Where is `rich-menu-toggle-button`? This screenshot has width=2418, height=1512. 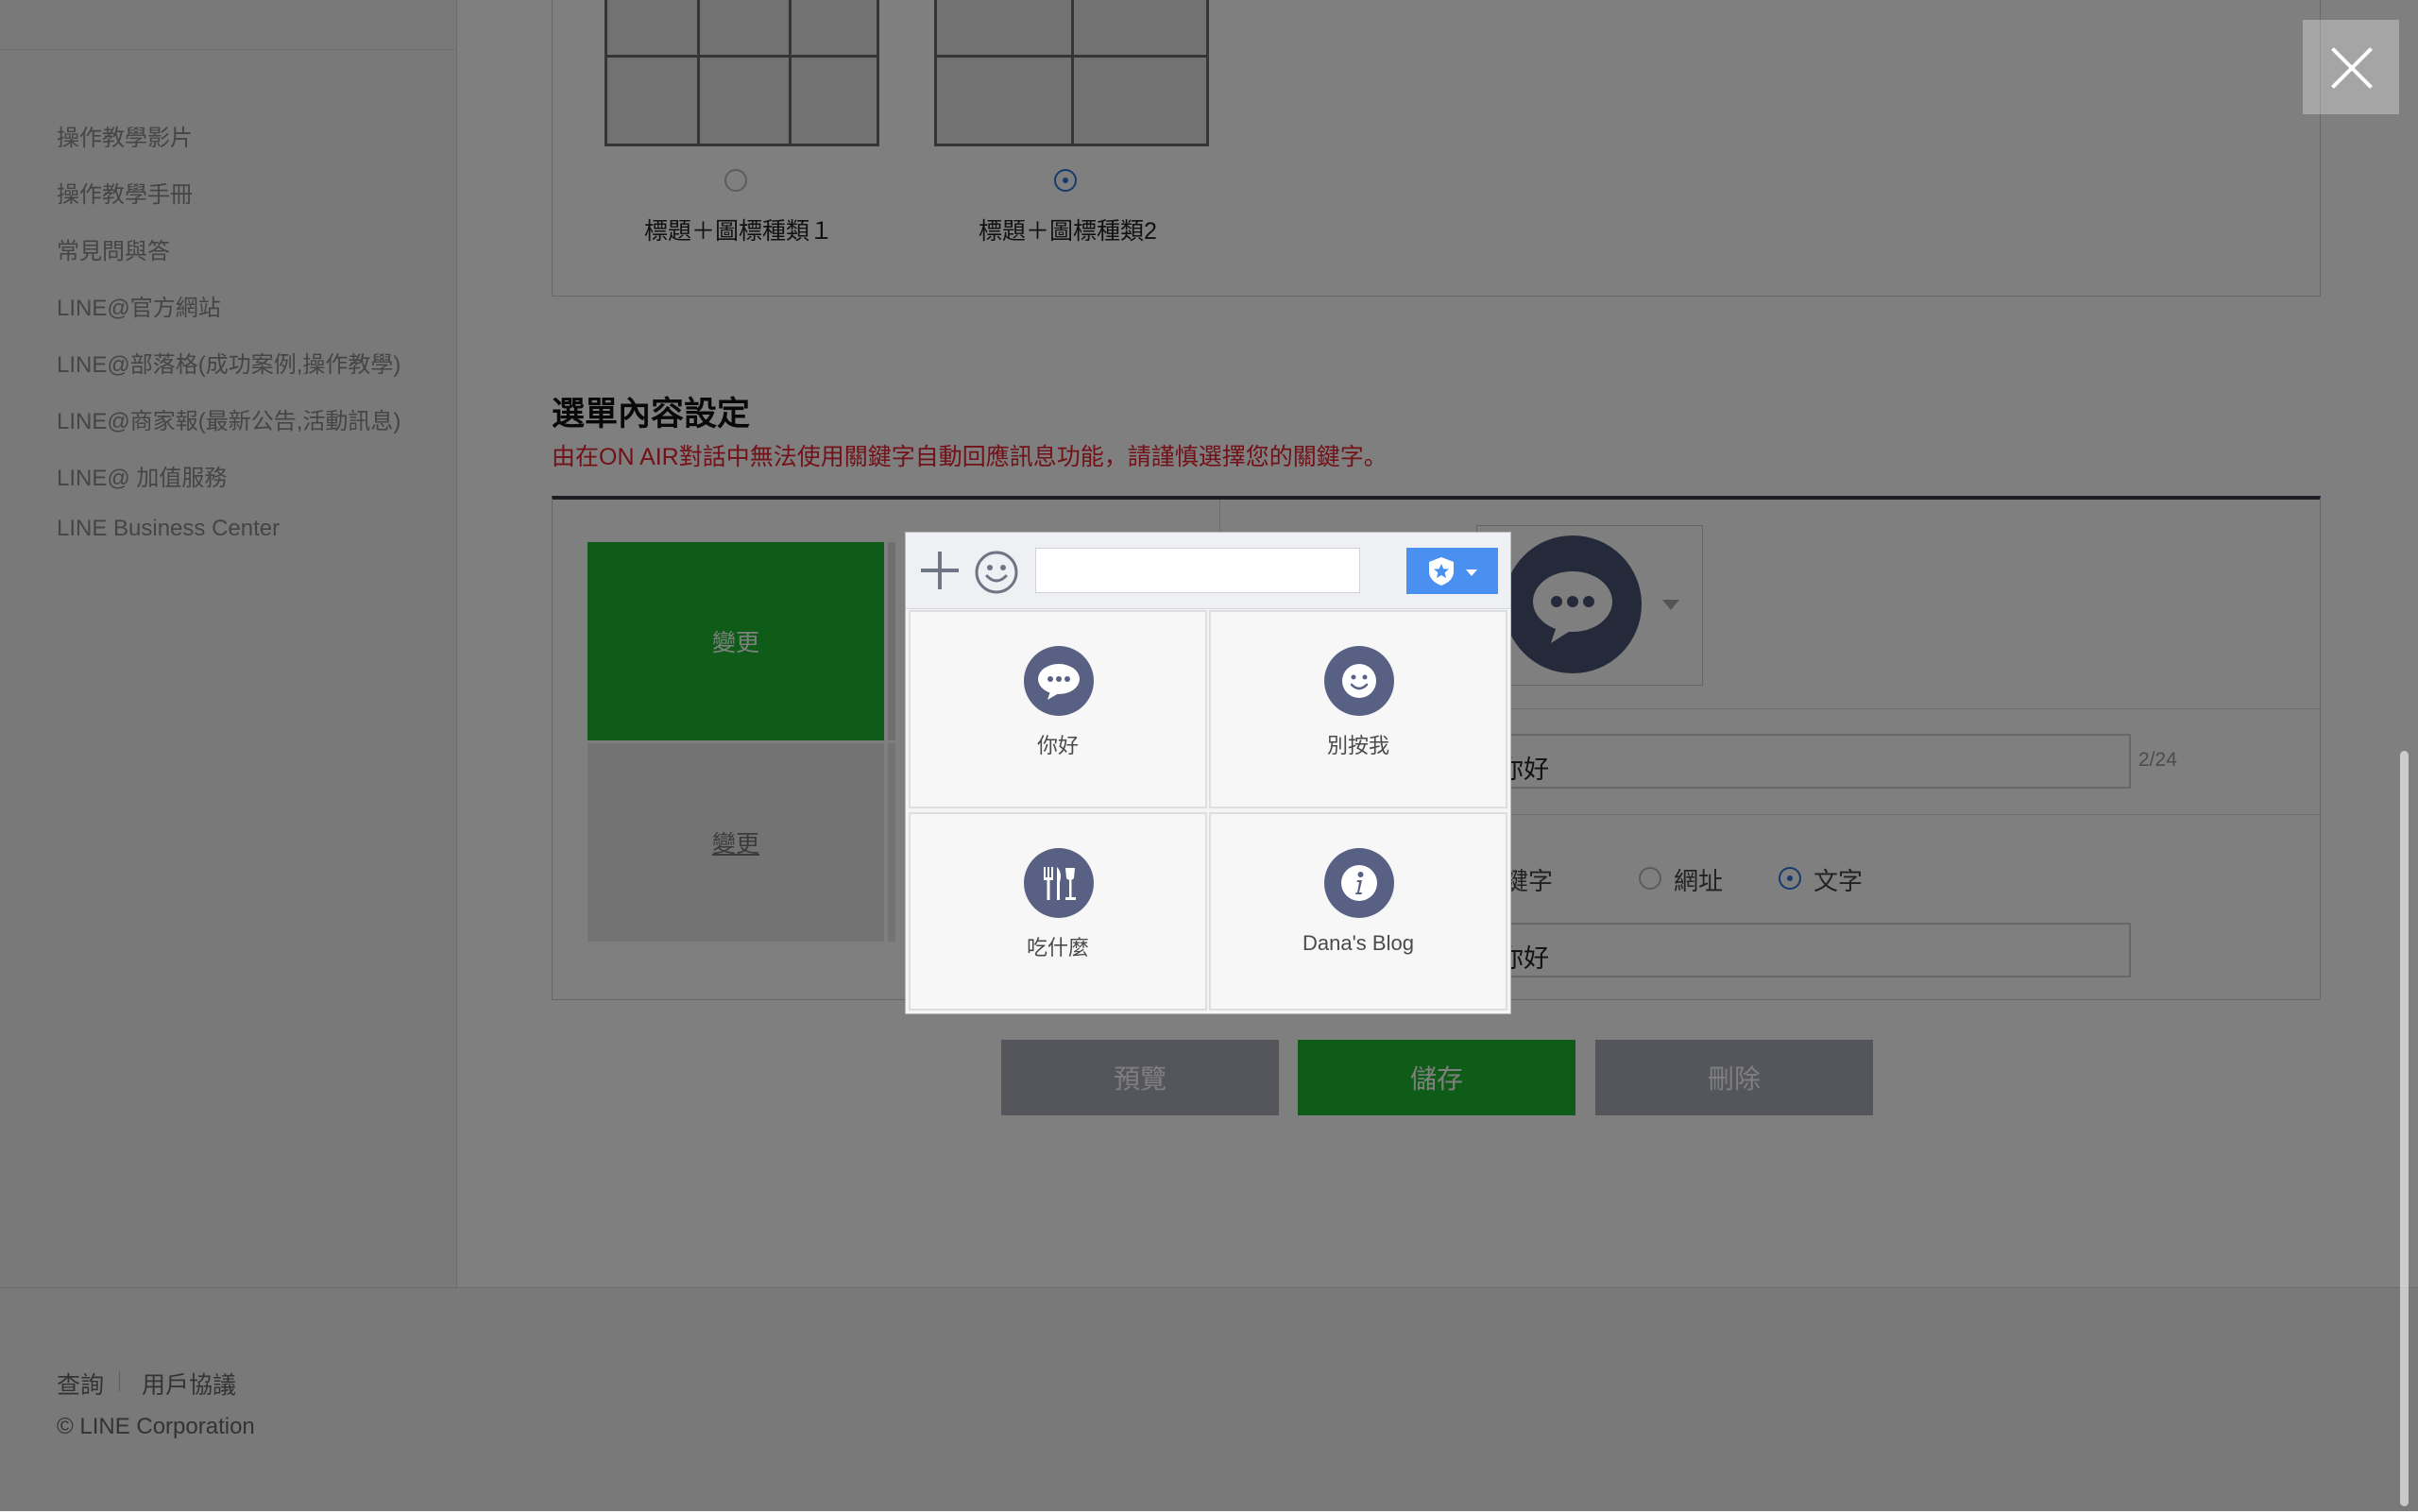 rich-menu-toggle-button is located at coordinates (1452, 571).